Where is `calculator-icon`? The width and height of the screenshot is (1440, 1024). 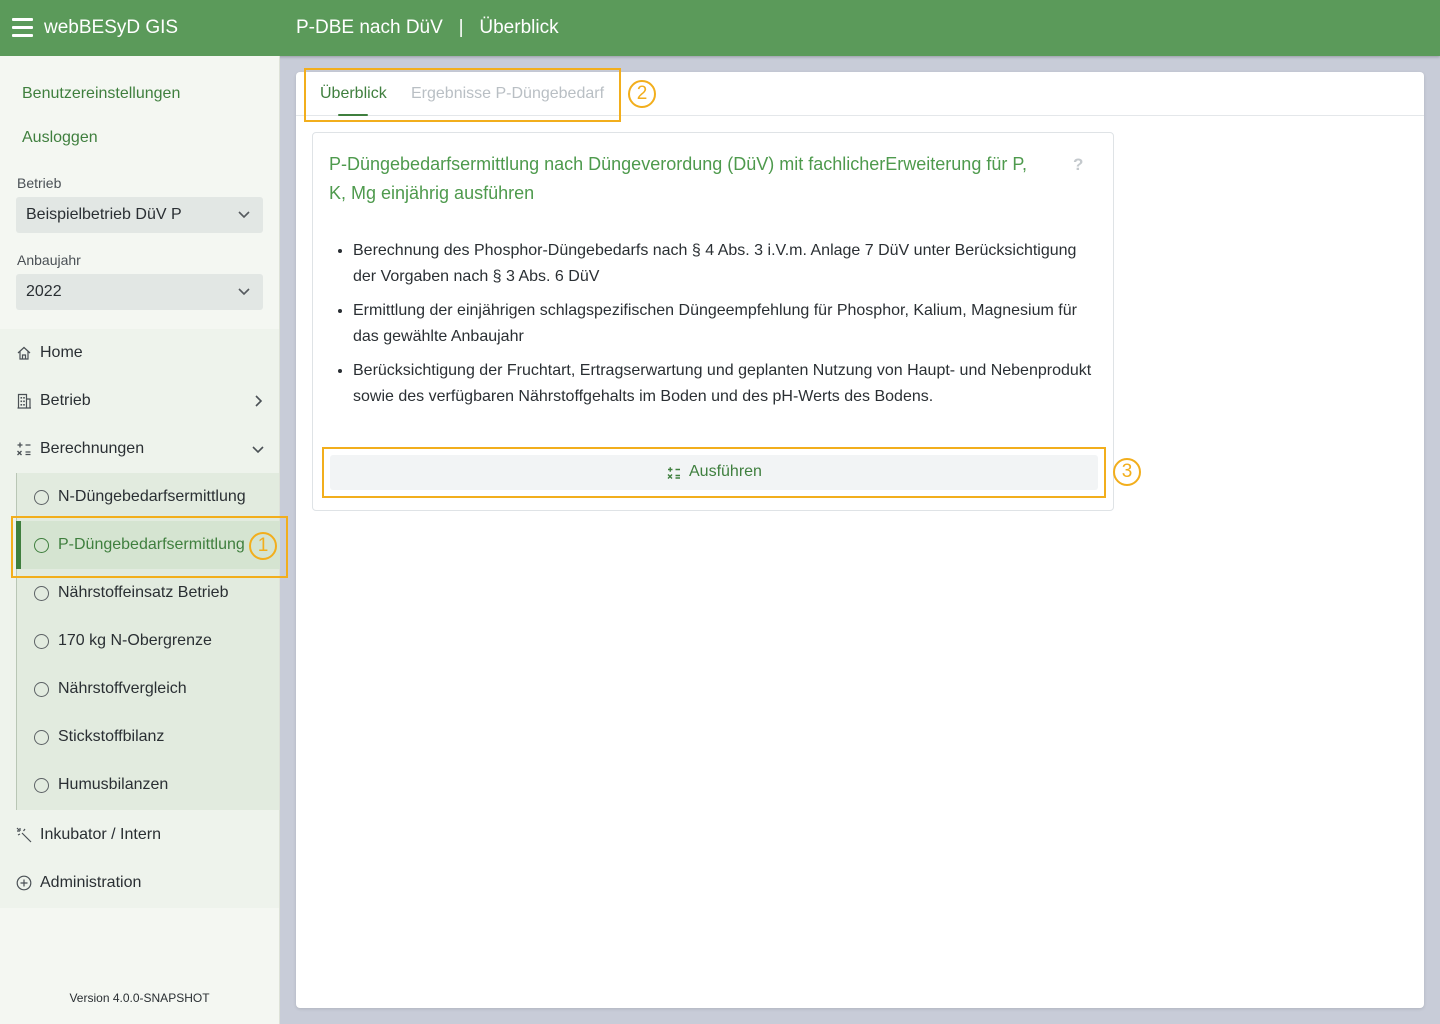 calculator-icon is located at coordinates (24, 449).